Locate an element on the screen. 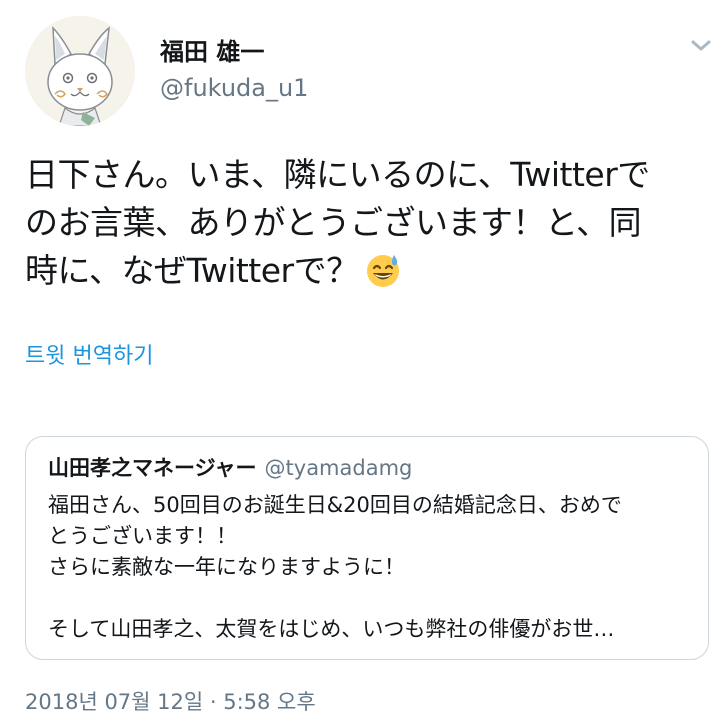 The height and width of the screenshot is (723, 720). tweet-timestamp: 2018년 07월 12일 · 5:58 오후 is located at coordinates (170, 702).